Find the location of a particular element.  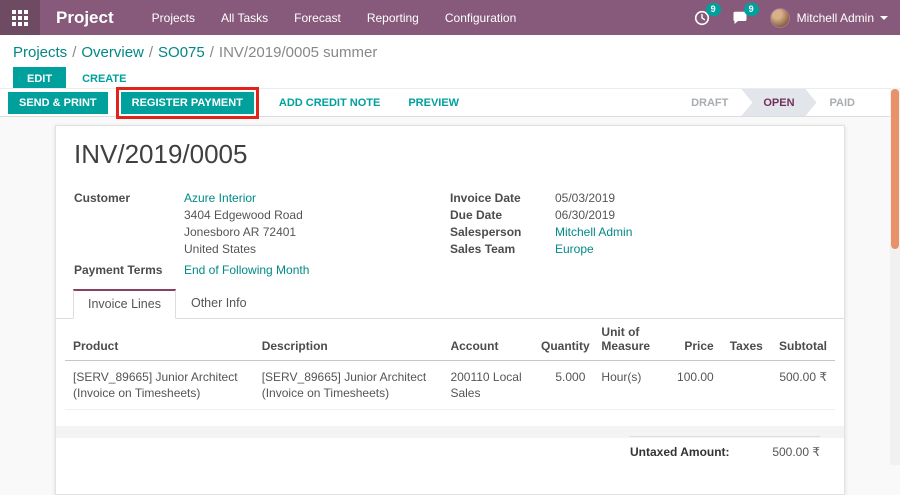

customer-address-line: Jonesboro AR 72401 is located at coordinates (240, 232).